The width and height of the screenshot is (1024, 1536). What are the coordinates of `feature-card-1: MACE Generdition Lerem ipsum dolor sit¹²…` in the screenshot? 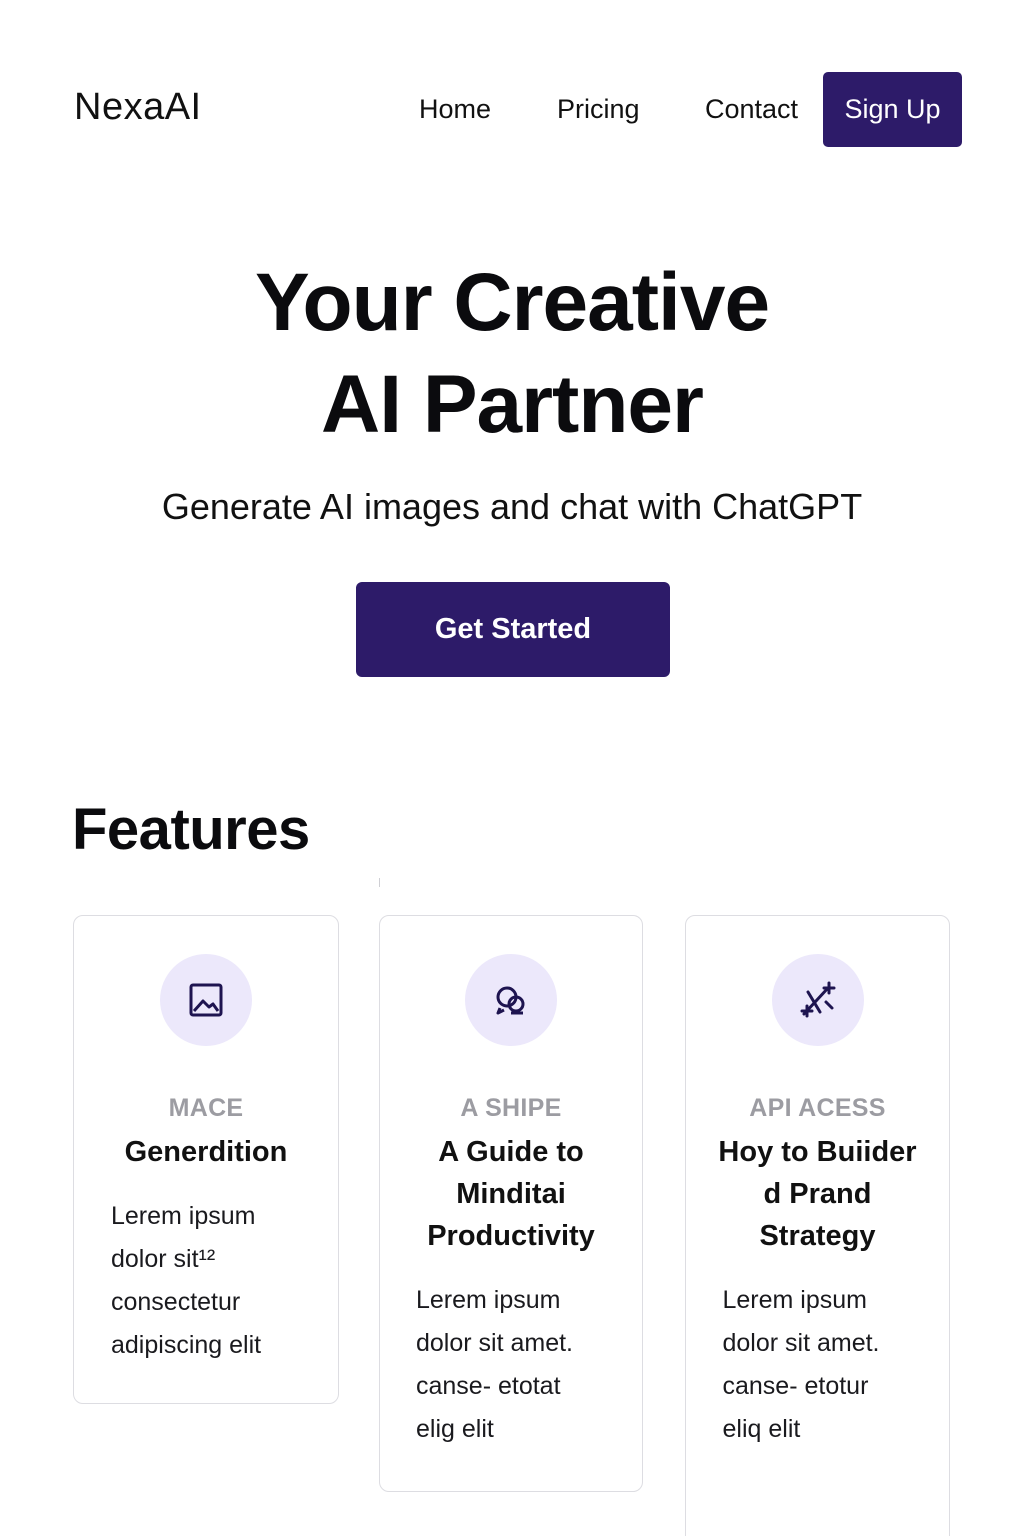 It's located at (206, 1159).